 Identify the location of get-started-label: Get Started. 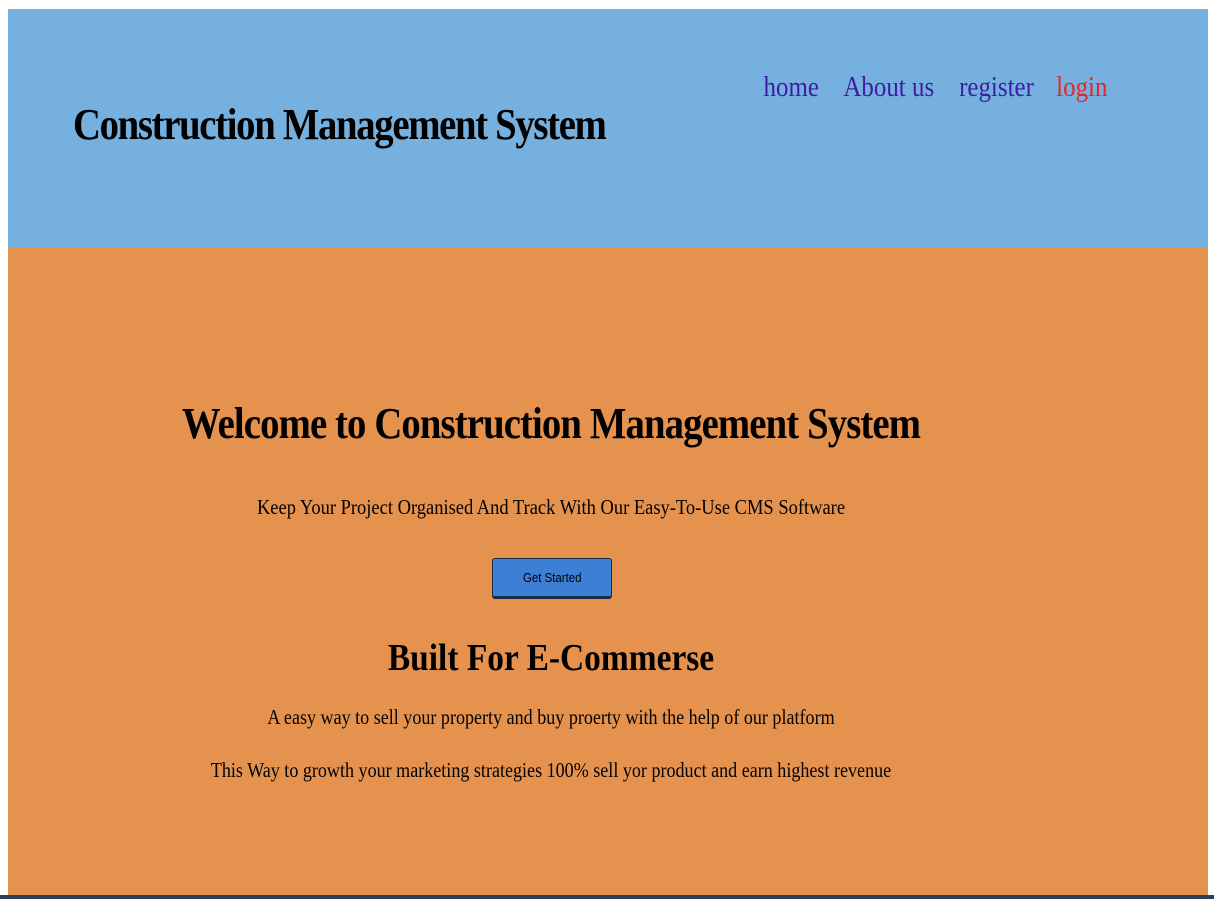
(552, 577).